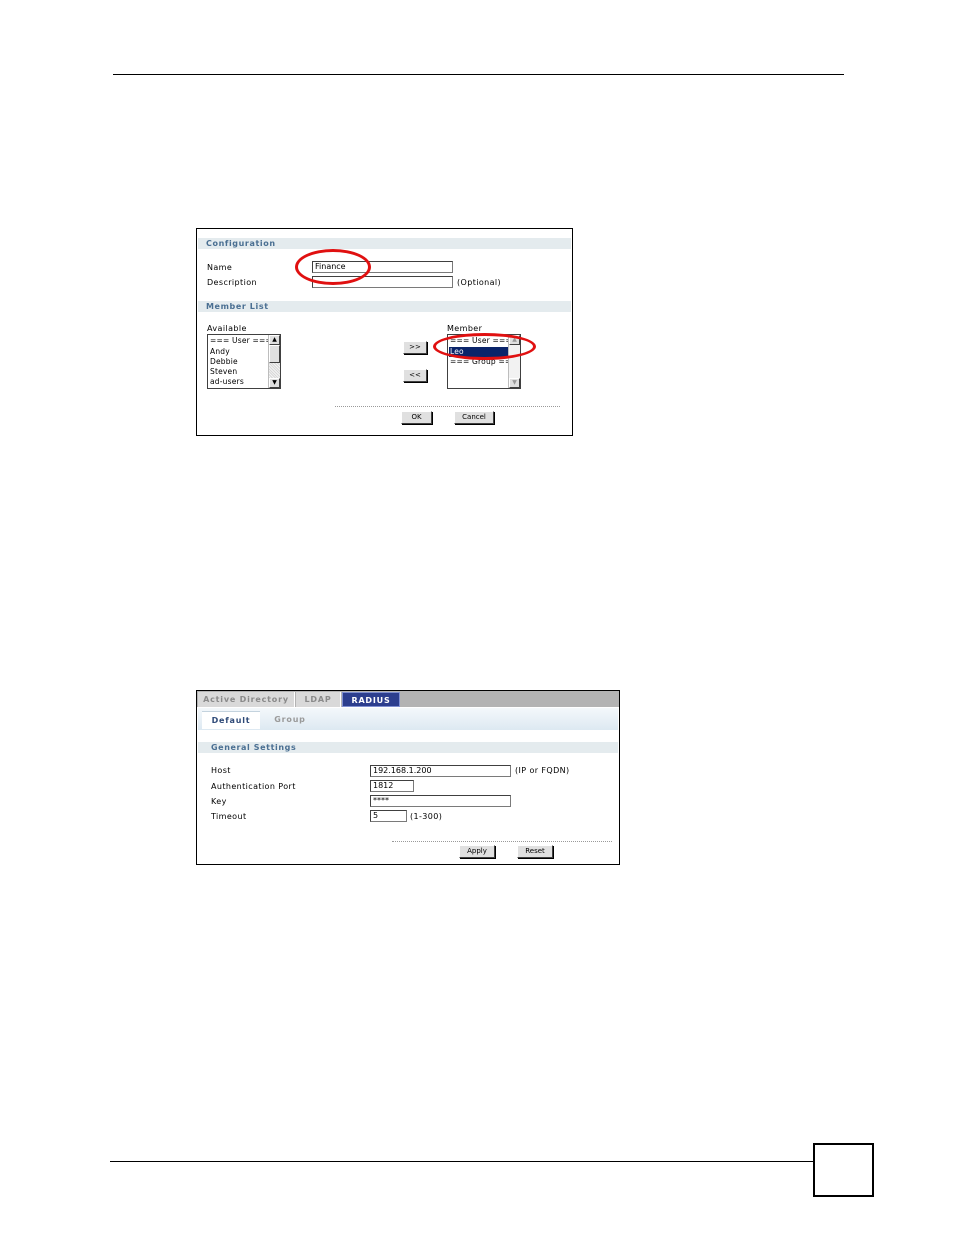 The image size is (954, 1235). I want to click on optional-hint: (Optional), so click(479, 282).